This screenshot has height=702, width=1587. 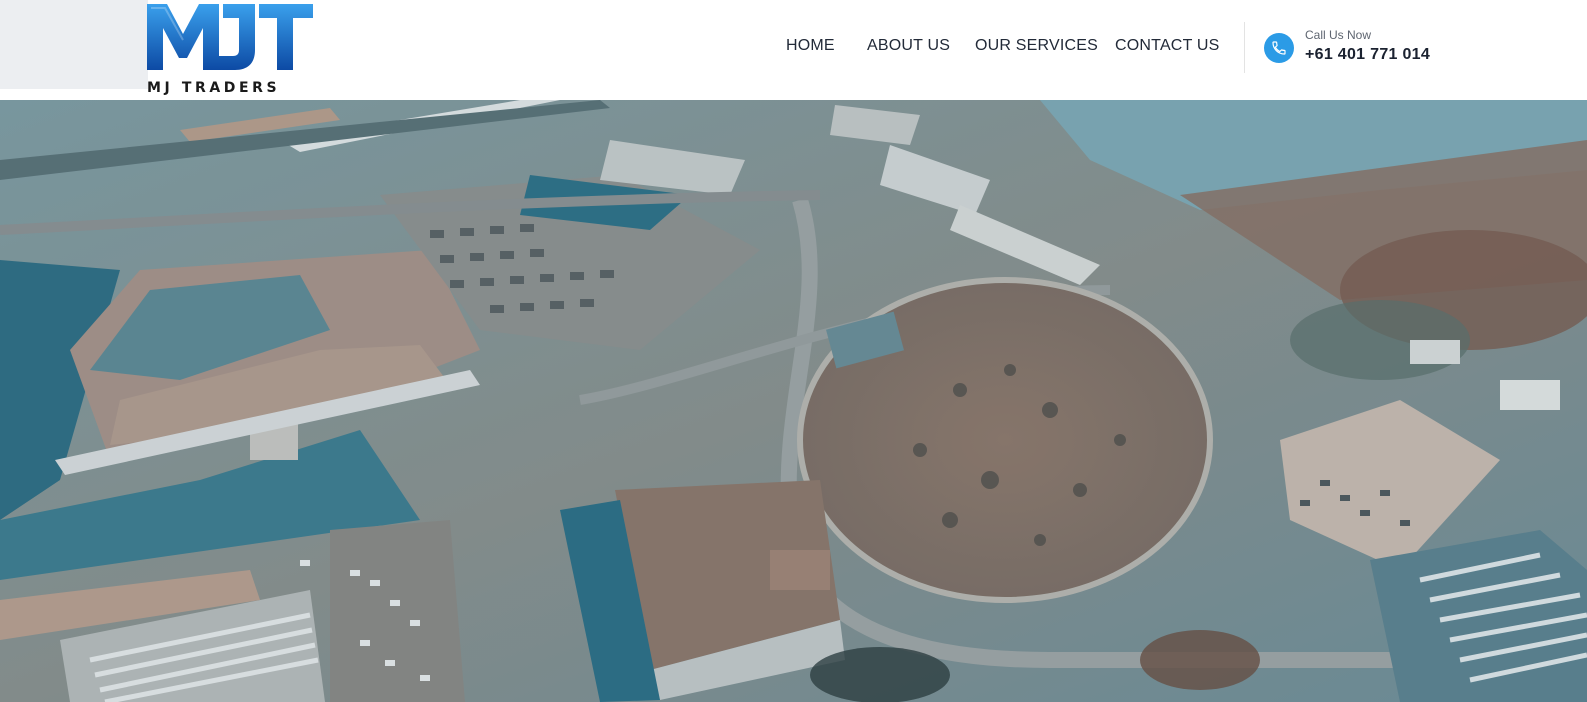 What do you see at coordinates (1367, 55) in the screenshot?
I see `phone-number: +61 401 771 014` at bounding box center [1367, 55].